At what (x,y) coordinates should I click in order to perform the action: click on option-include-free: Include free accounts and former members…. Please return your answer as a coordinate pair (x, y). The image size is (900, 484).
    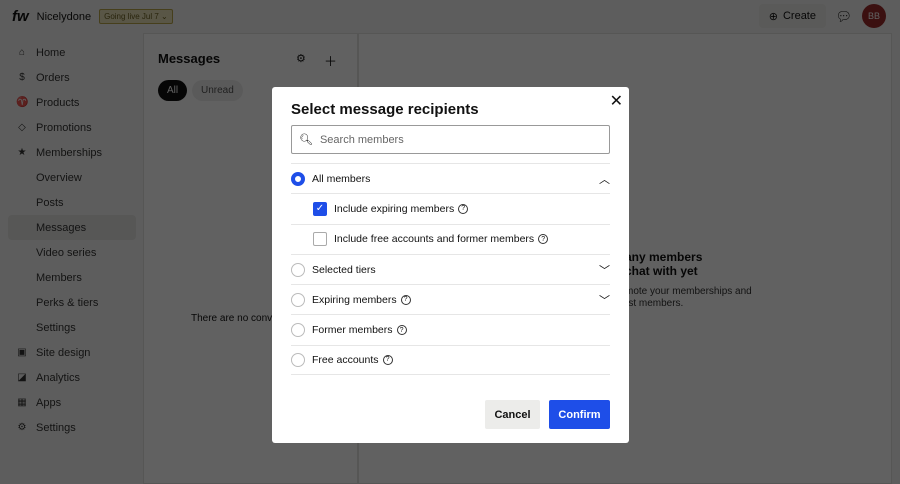
    Looking at the image, I should click on (450, 238).